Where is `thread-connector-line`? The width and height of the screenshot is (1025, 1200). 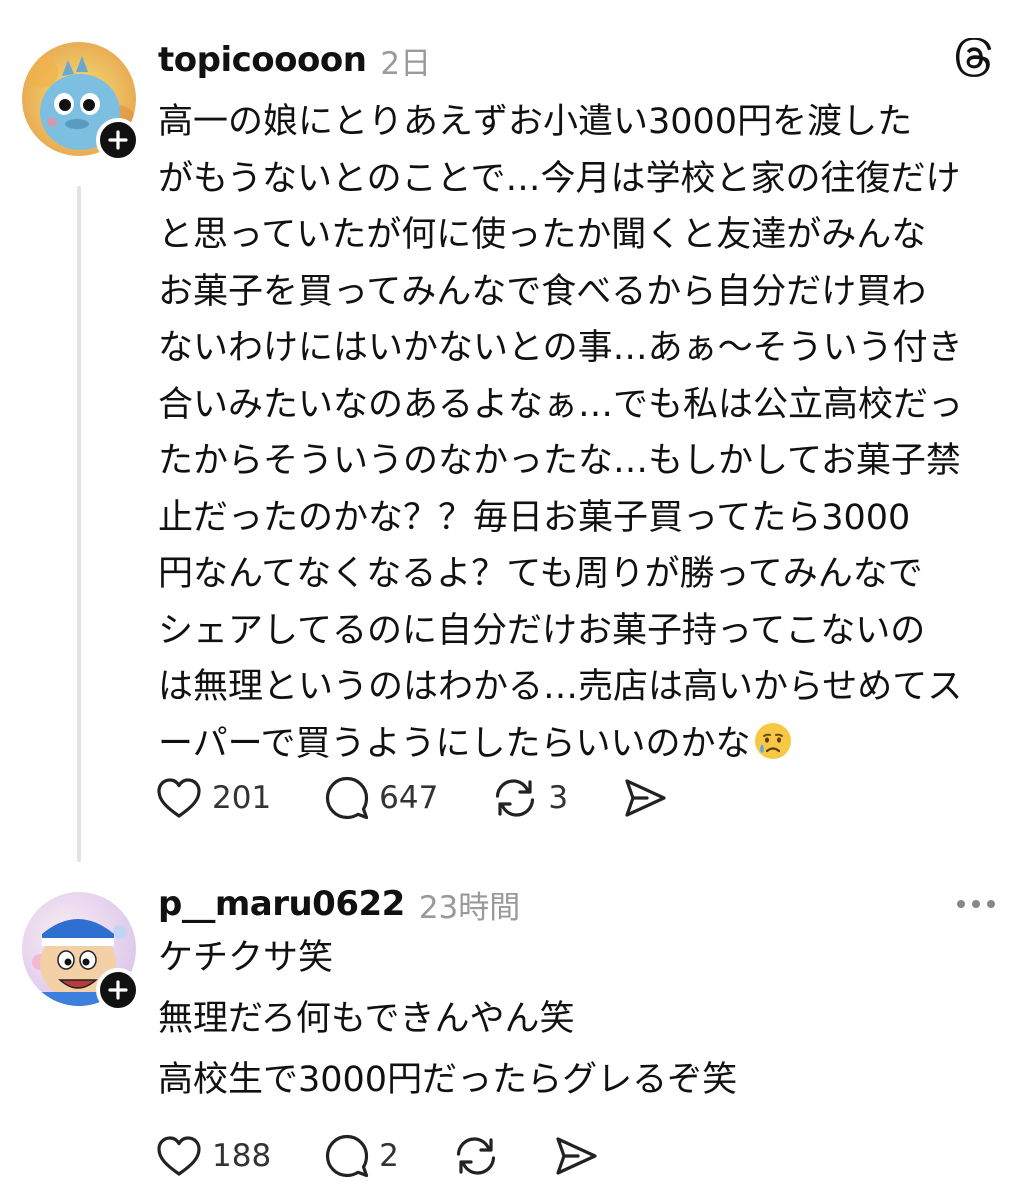
thread-connector-line is located at coordinates (79, 524).